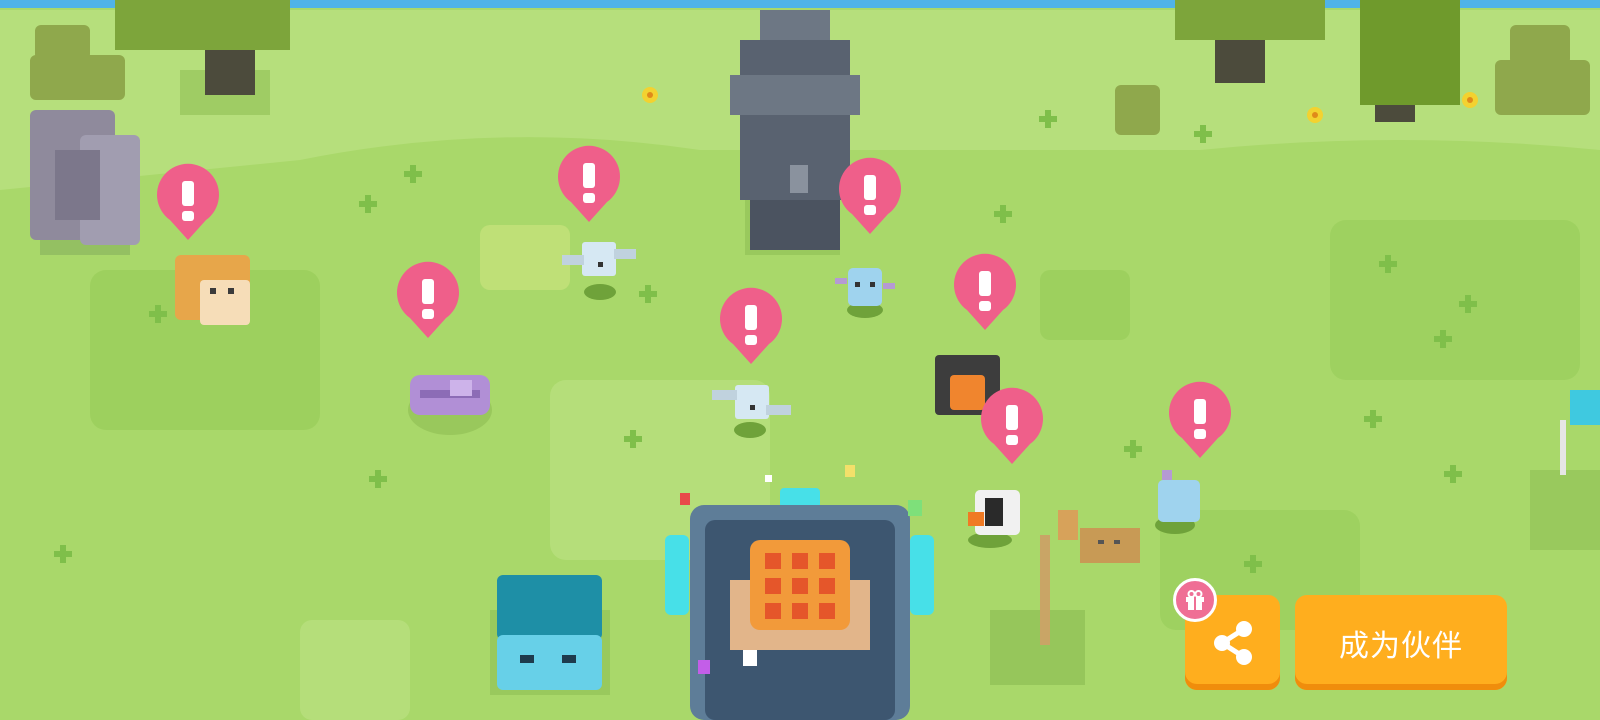  Describe the element at coordinates (212, 290) in the screenshot. I see `pokemon-abra` at that location.